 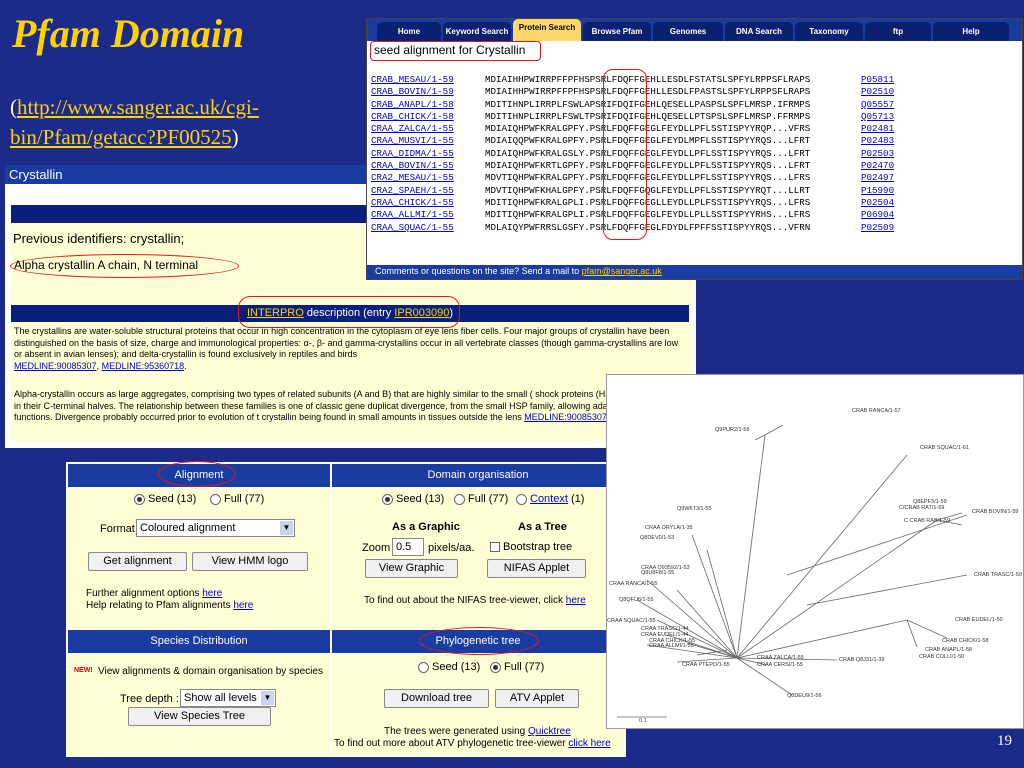 I want to click on help-label: Help relating to Pfam alignments, so click(x=158, y=605).